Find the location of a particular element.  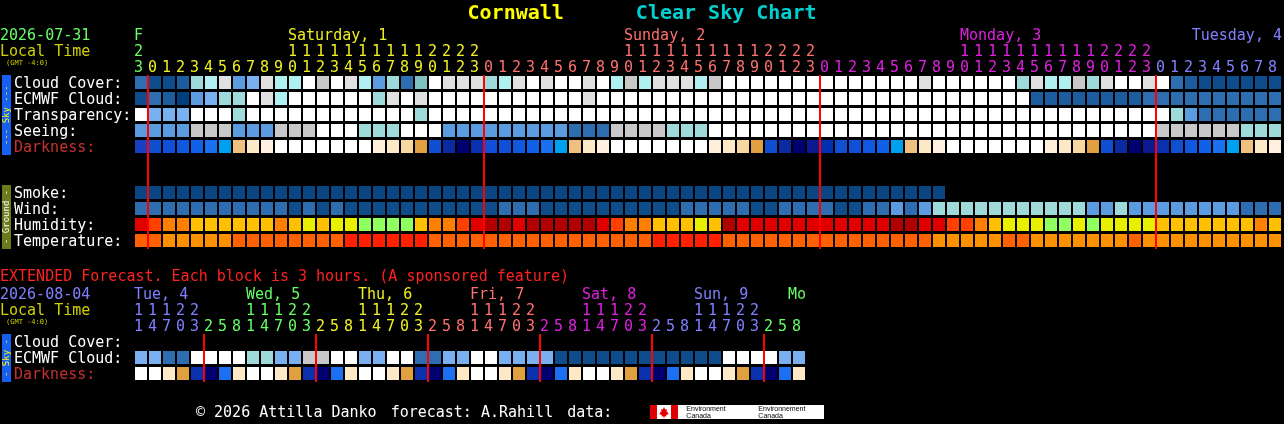

day-label: Sat, 8 is located at coordinates (610, 294).